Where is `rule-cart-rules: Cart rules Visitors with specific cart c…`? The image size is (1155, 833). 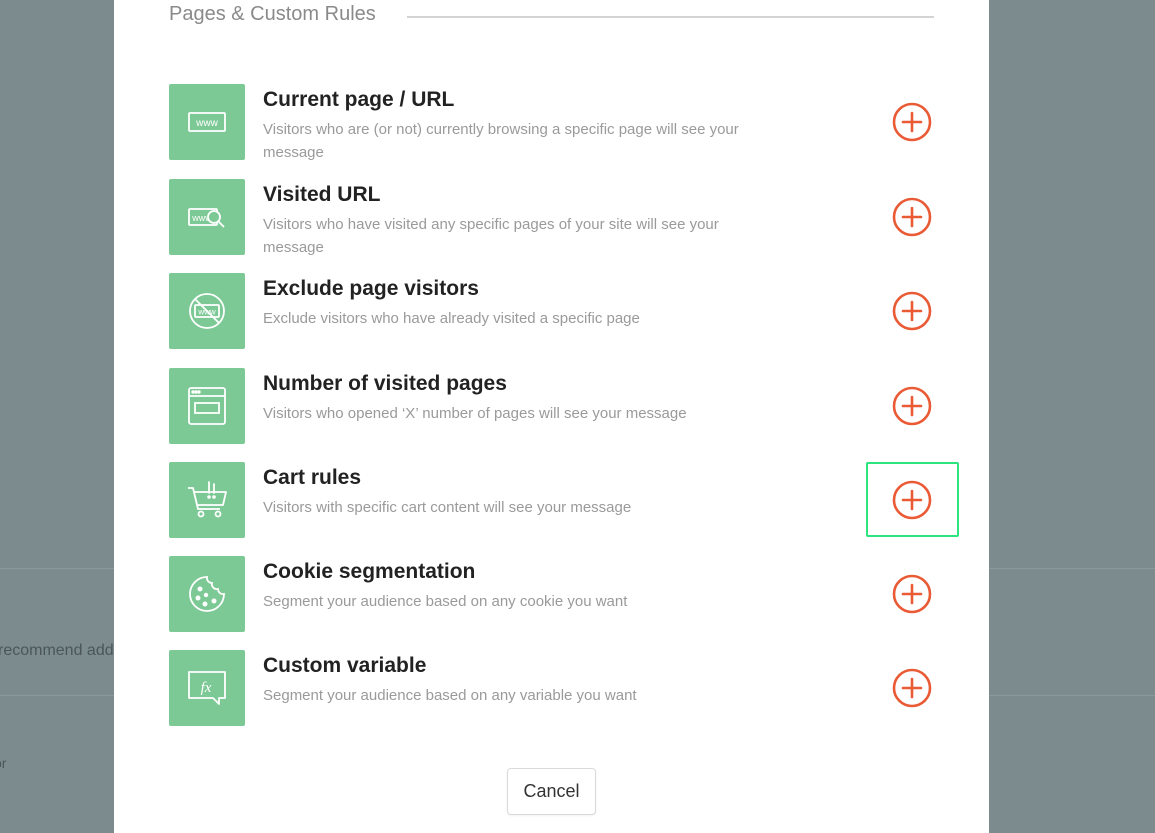
rule-cart-rules: Cart rules Visitors with specific cart c… is located at coordinates (559, 500).